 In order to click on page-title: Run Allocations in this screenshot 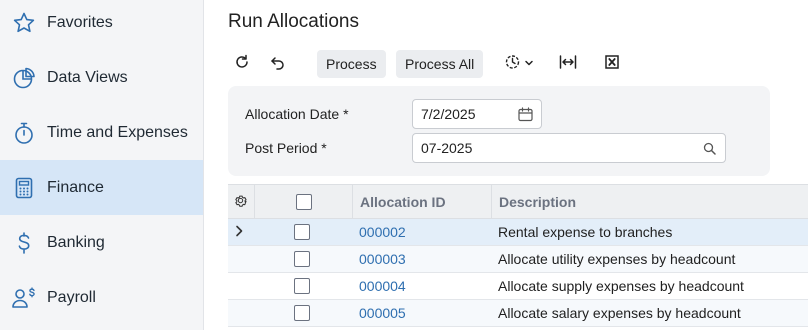, I will do `click(293, 21)`.